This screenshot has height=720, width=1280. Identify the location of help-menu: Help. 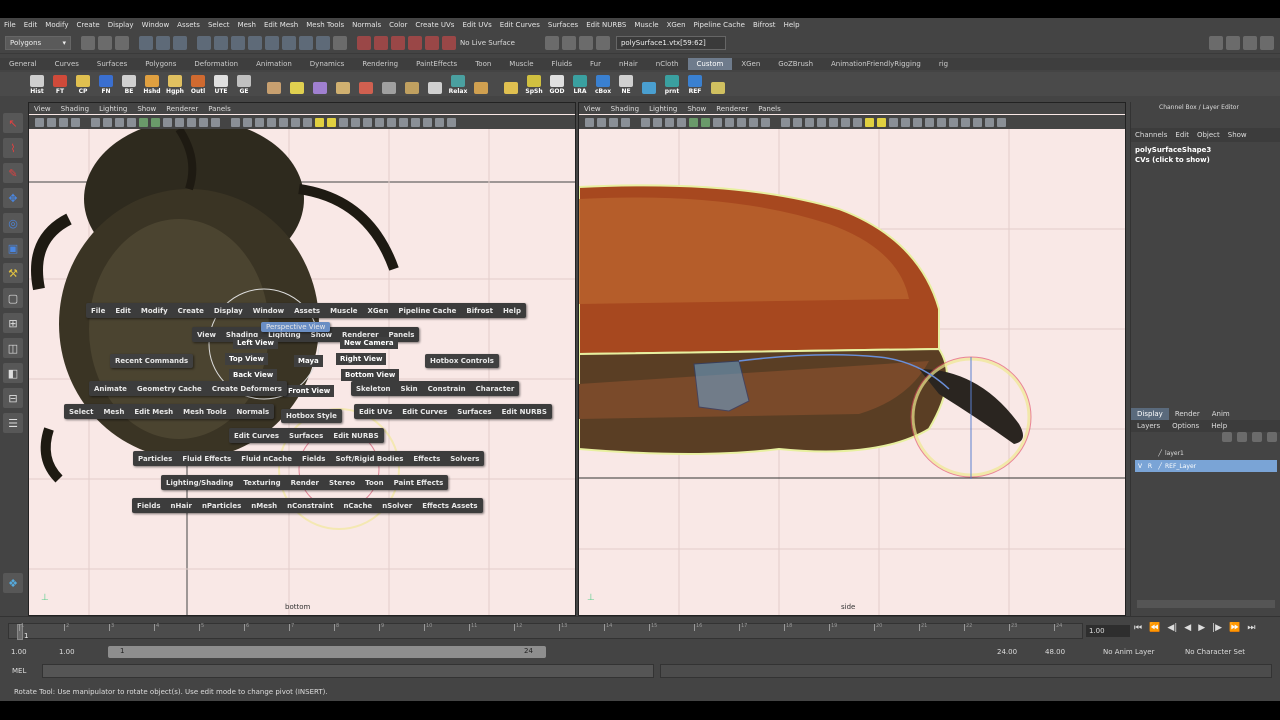
(1219, 426).